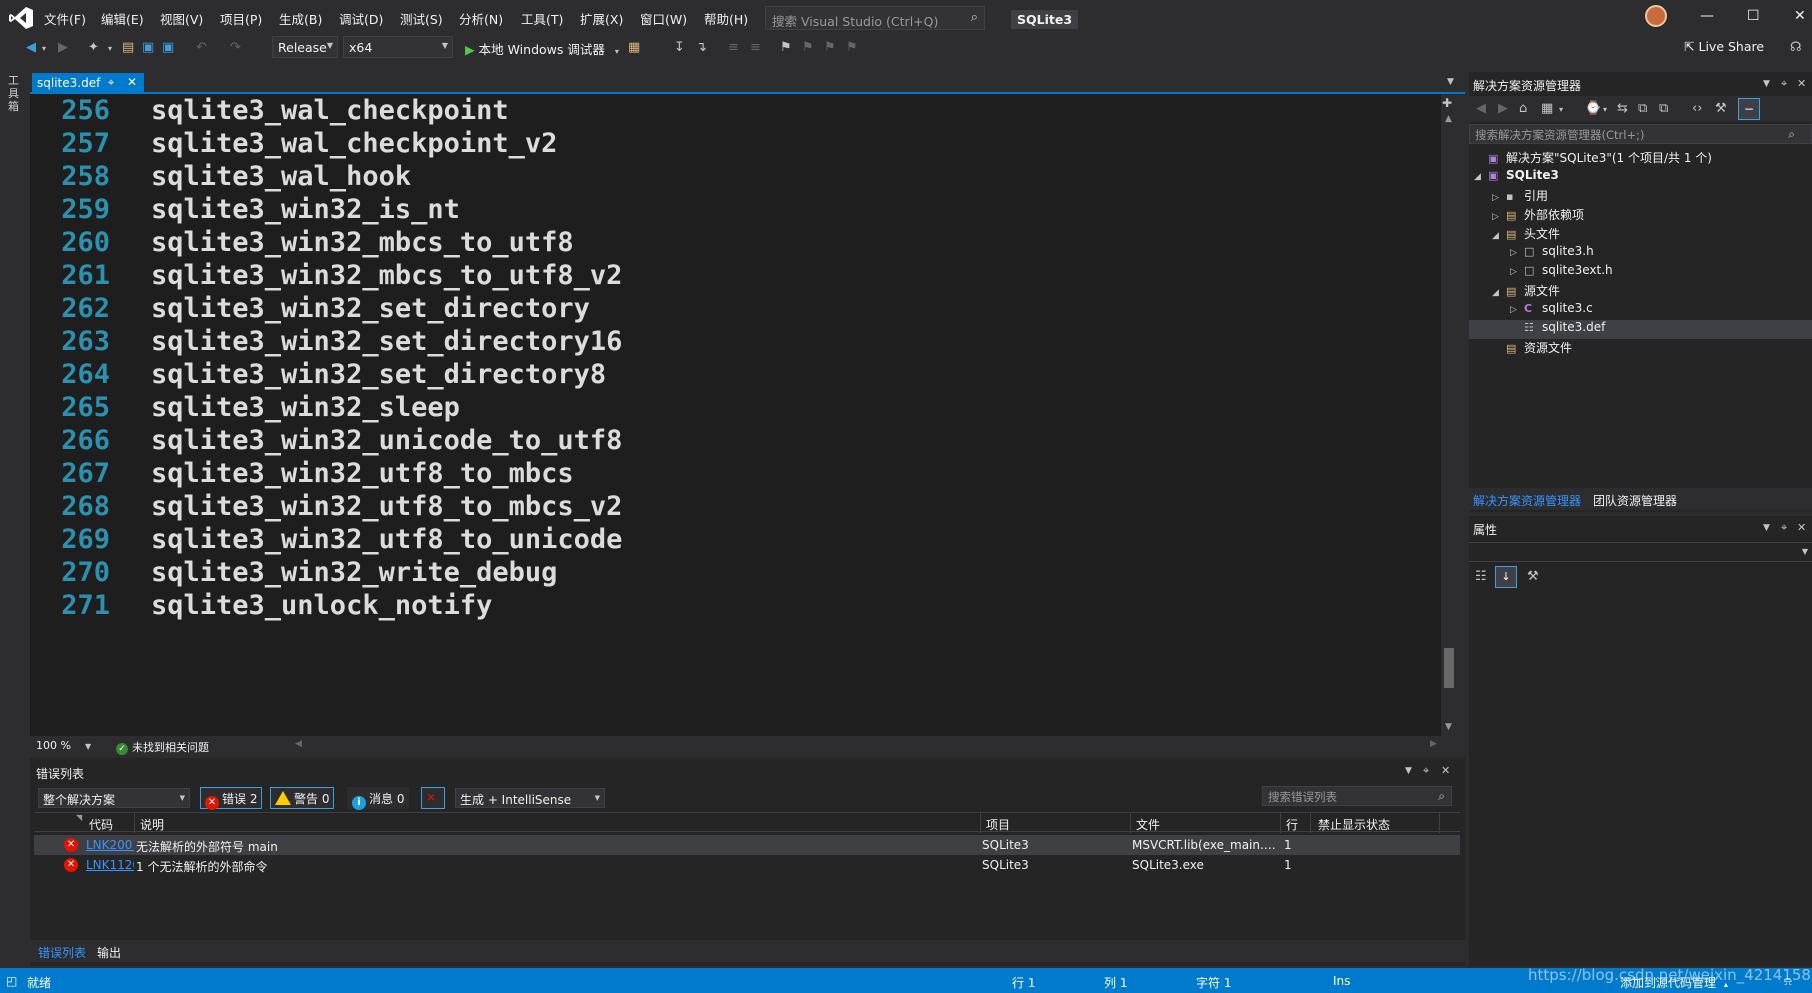 The width and height of the screenshot is (1812, 993). Describe the element at coordinates (1796, 47) in the screenshot. I see `feedback-icon: ☊` at that location.